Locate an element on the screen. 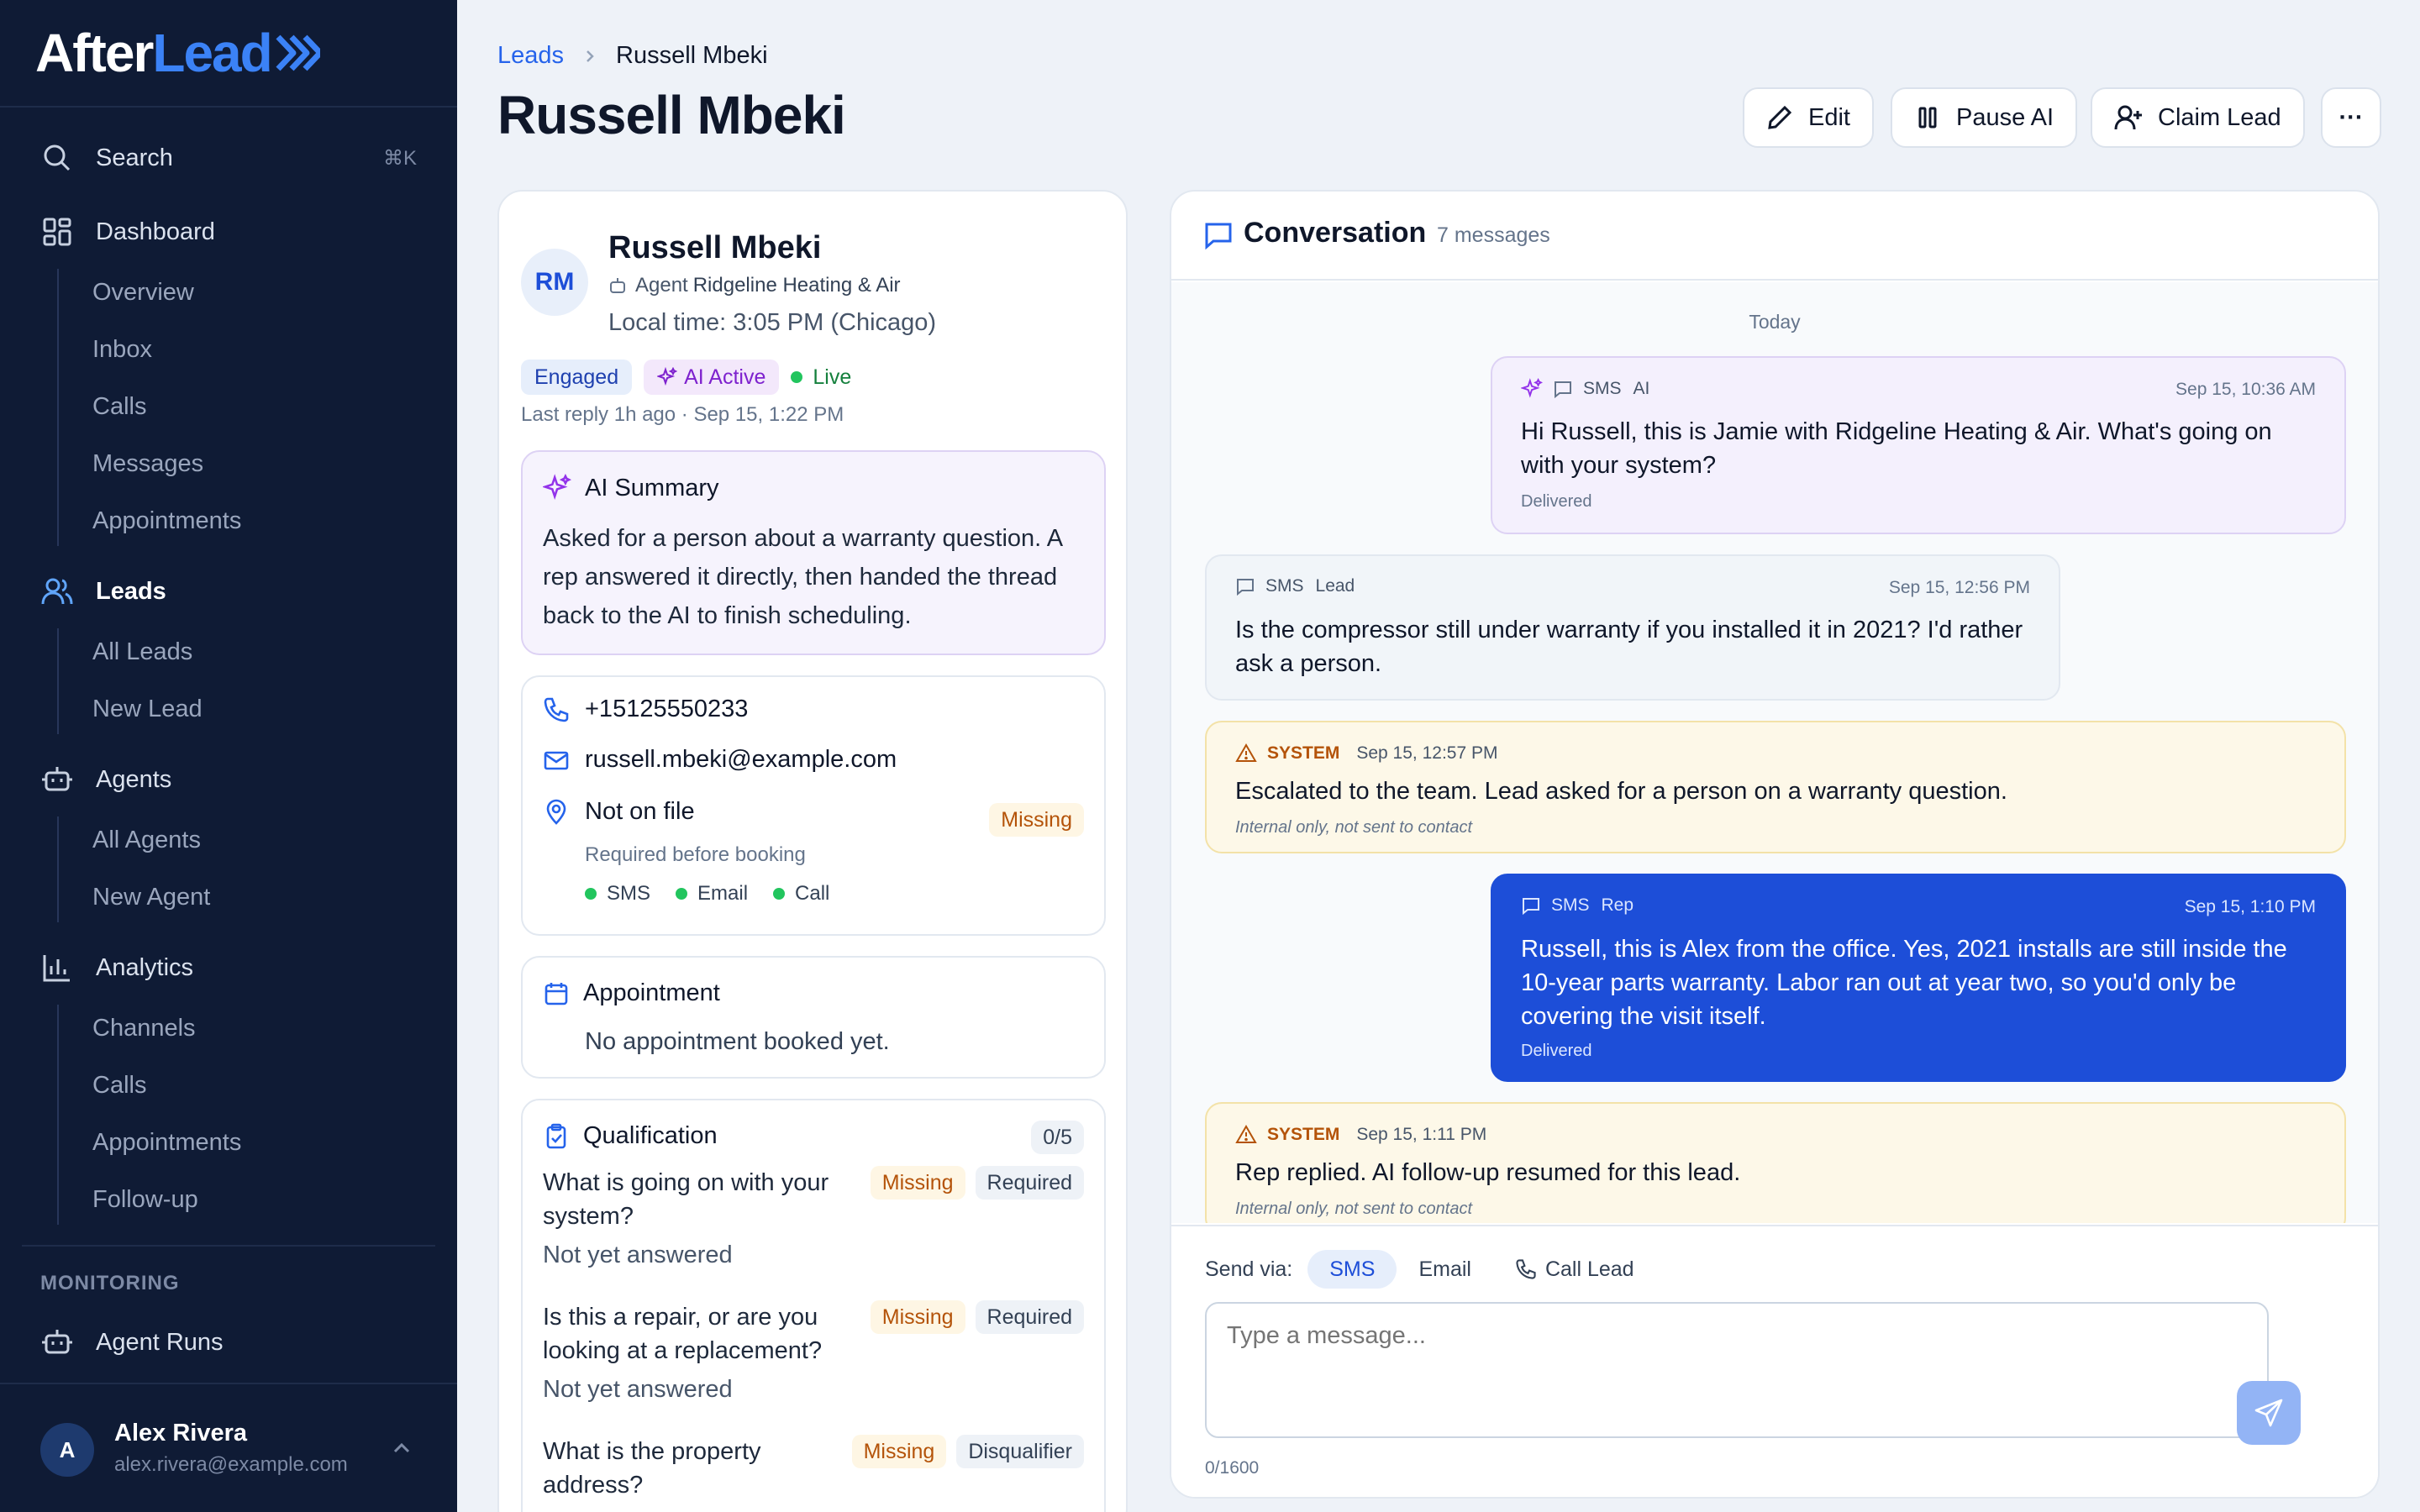 The height and width of the screenshot is (1512, 2420). status-dot is located at coordinates (682, 894).